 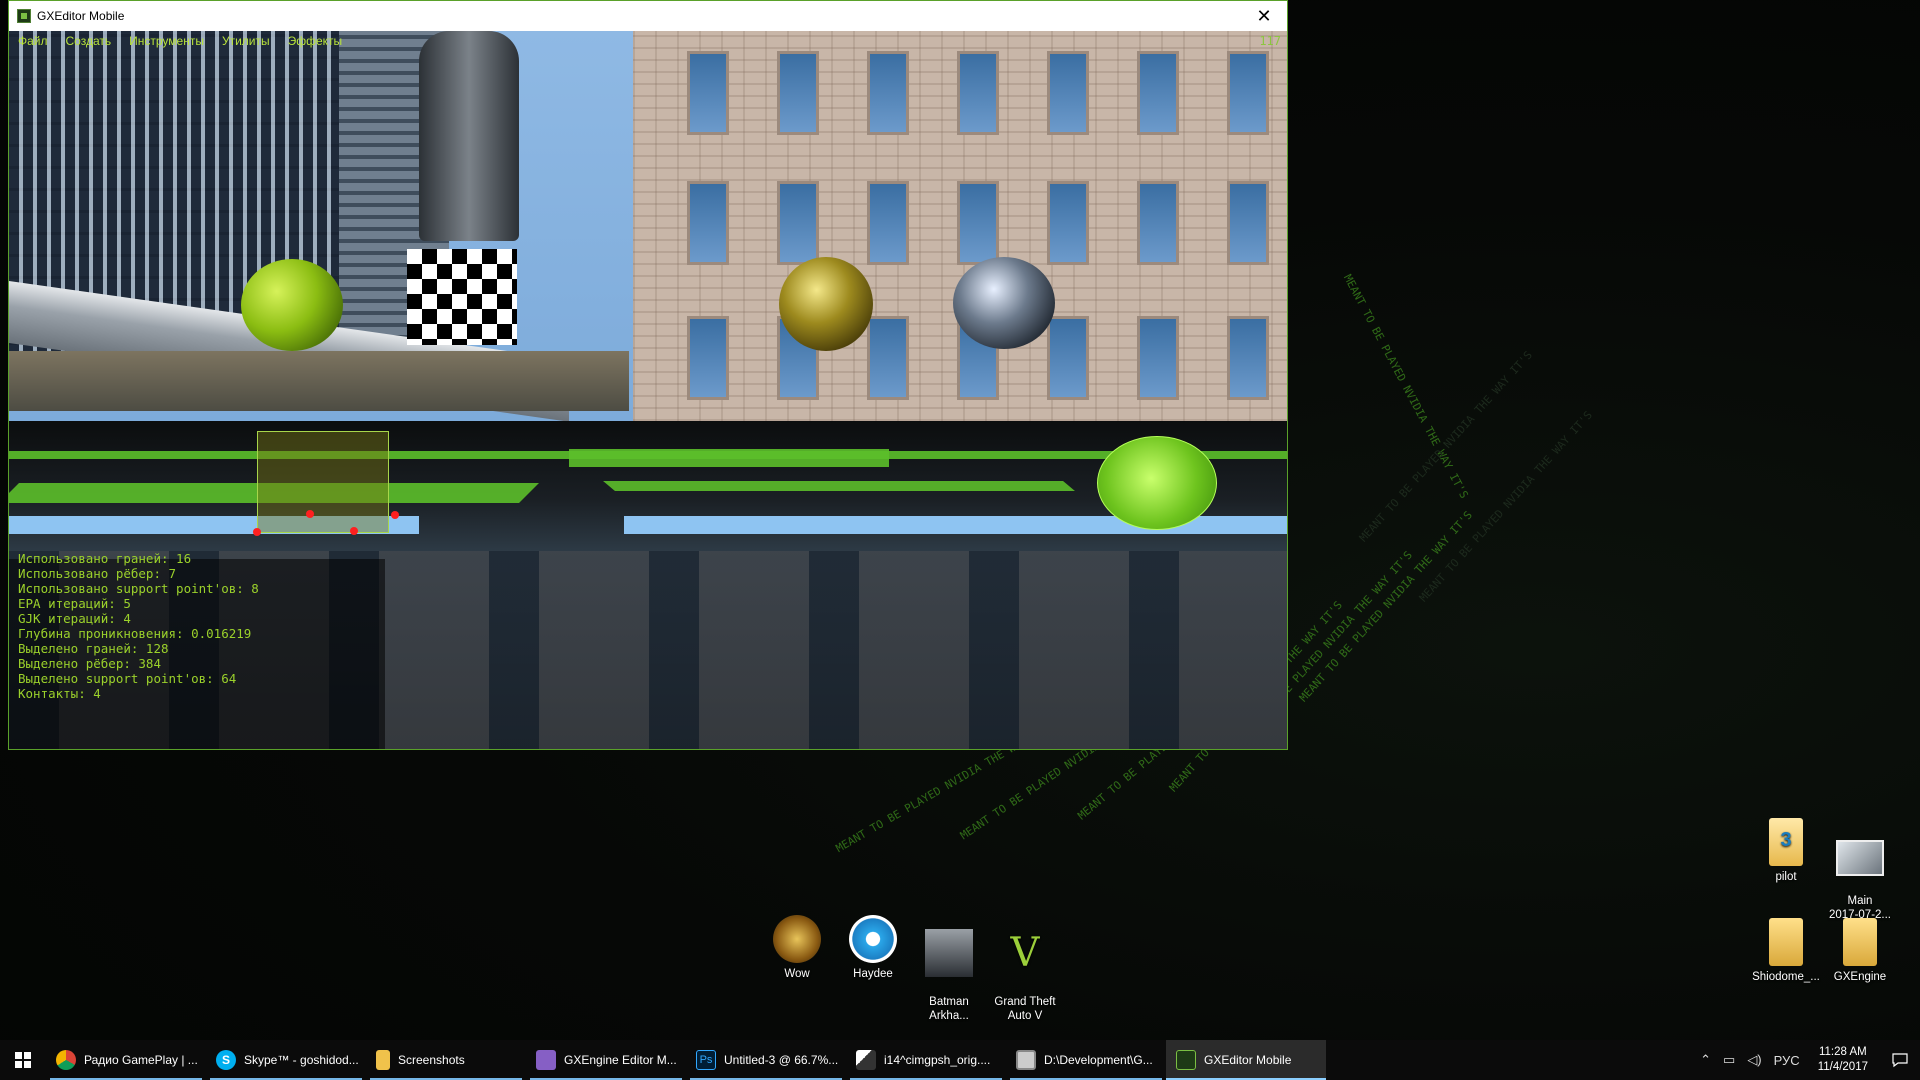 I want to click on title-bar: GXEditor Mobile ✕, so click(x=648, y=16).